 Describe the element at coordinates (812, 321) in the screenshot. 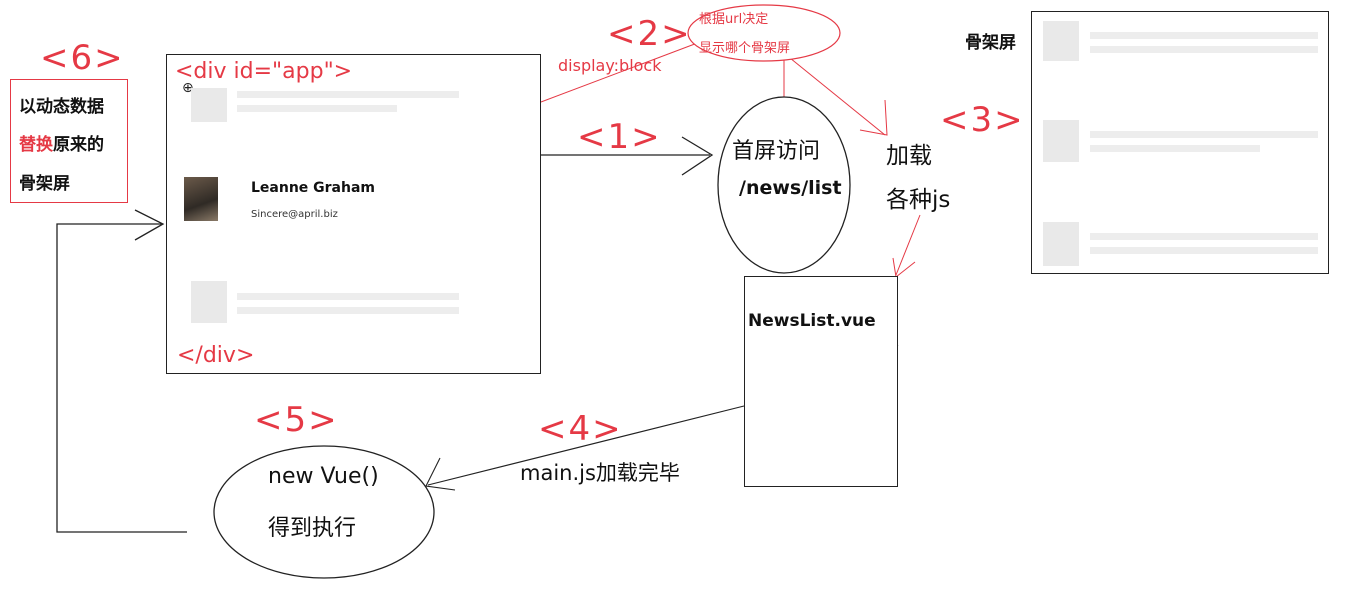

I see `newslist-vue-title: NewsList.vue` at that location.